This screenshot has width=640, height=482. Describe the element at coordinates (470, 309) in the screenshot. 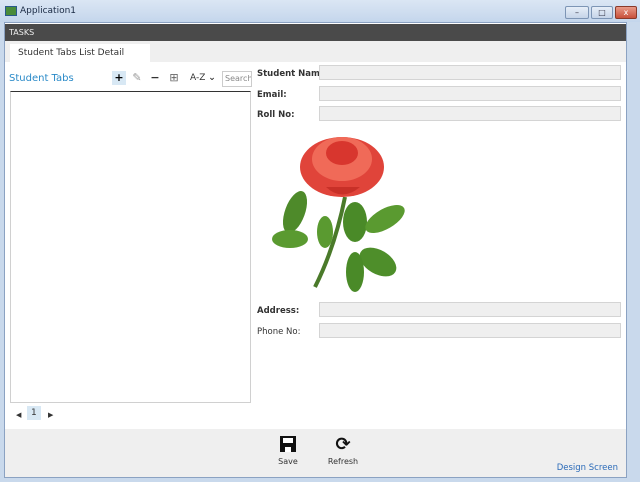

I see `address-input` at that location.